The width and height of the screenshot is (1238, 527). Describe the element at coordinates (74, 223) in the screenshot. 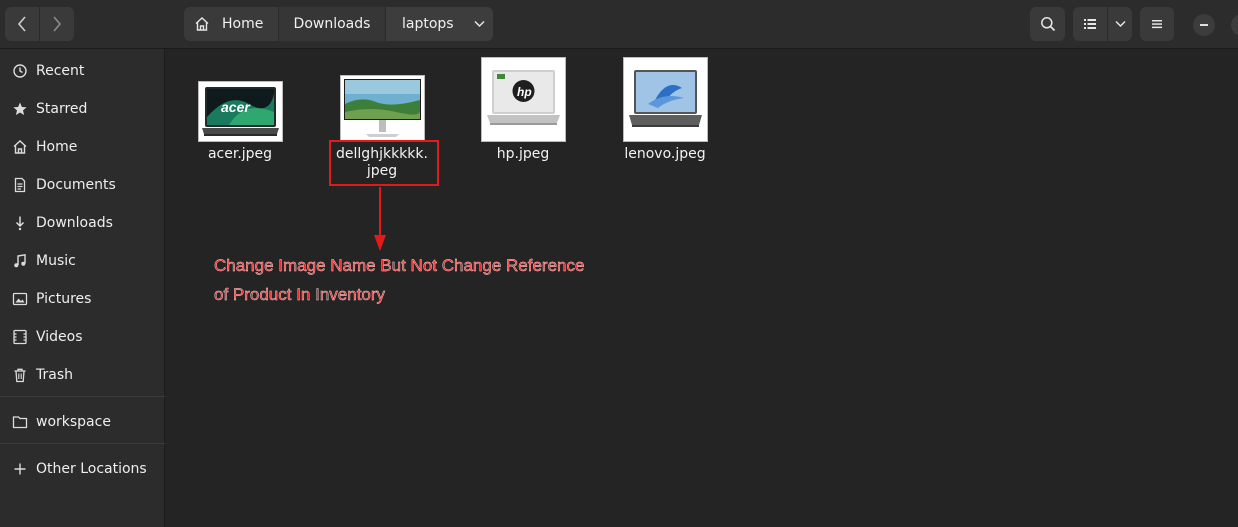

I see `sidebar-item-label: Downloads` at that location.